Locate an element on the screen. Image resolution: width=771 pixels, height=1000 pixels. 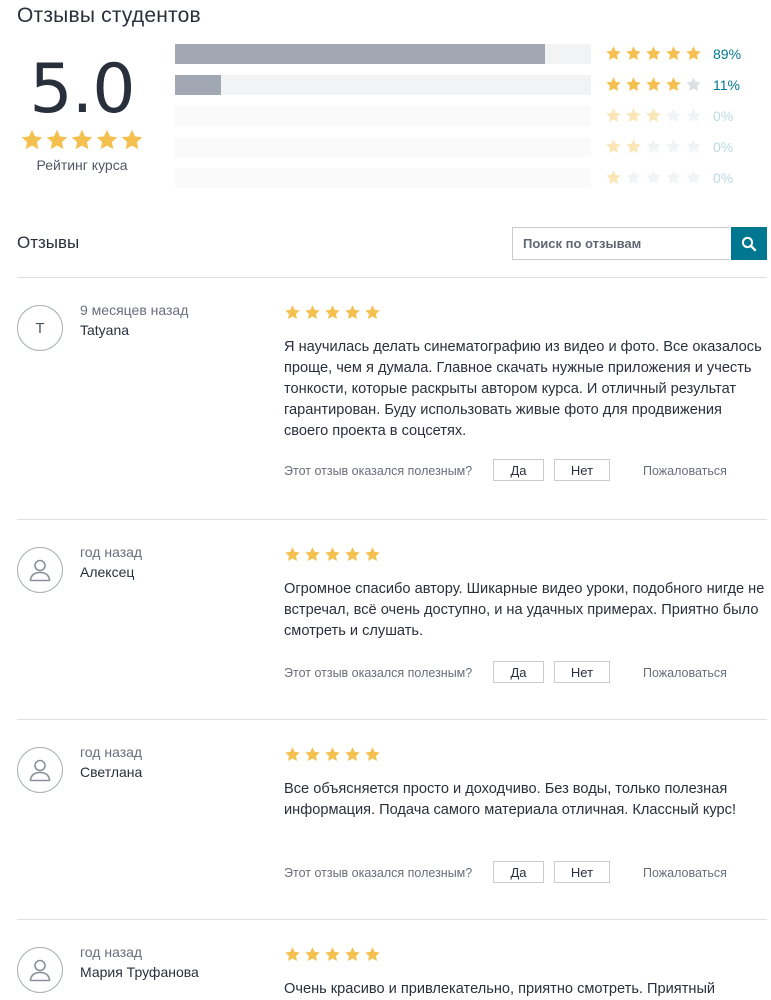
rating-label: Рейтинг курса is located at coordinates (82, 165).